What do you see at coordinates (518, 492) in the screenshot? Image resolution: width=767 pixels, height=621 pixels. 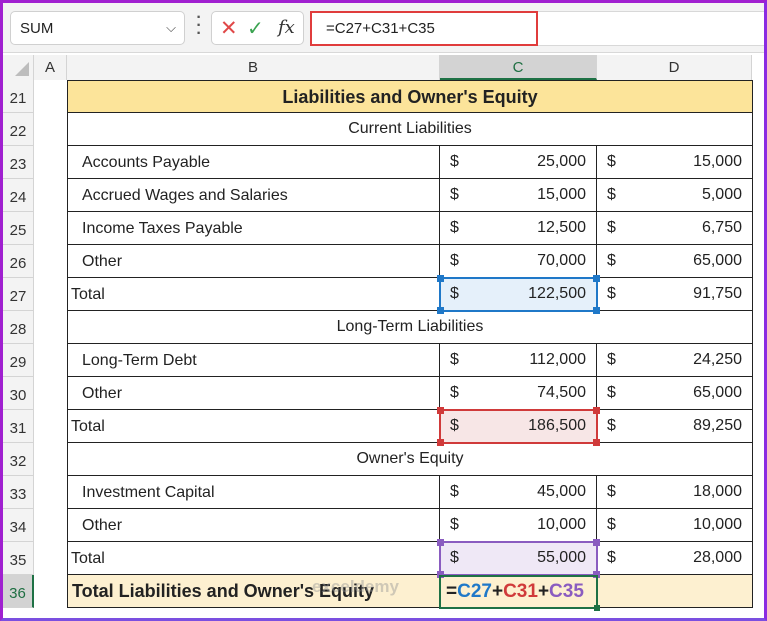 I see `amount-cell-c: $45,000` at bounding box center [518, 492].